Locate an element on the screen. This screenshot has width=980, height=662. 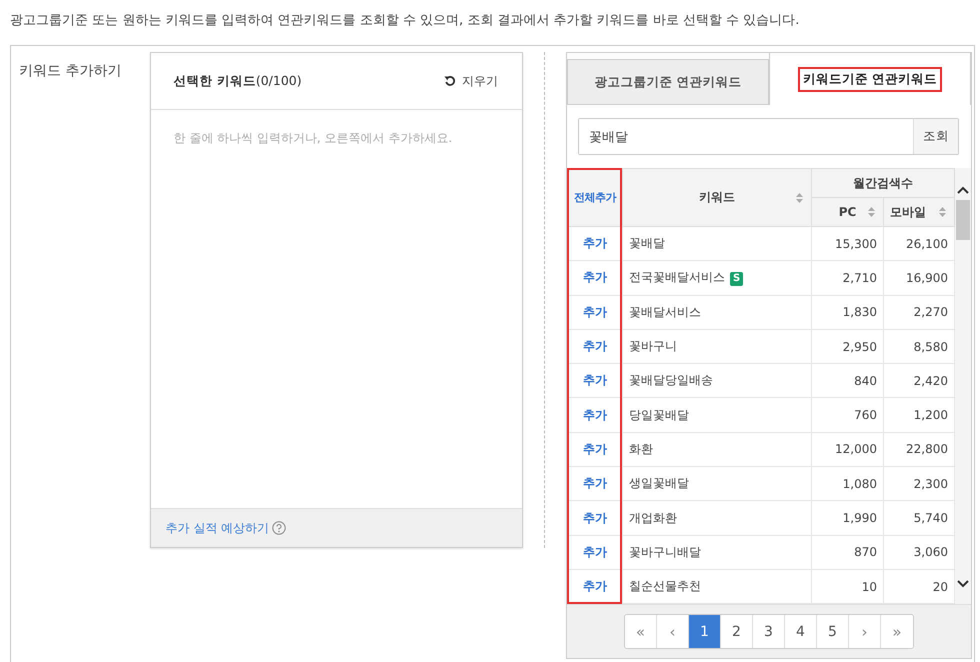
help-icon is located at coordinates (279, 528).